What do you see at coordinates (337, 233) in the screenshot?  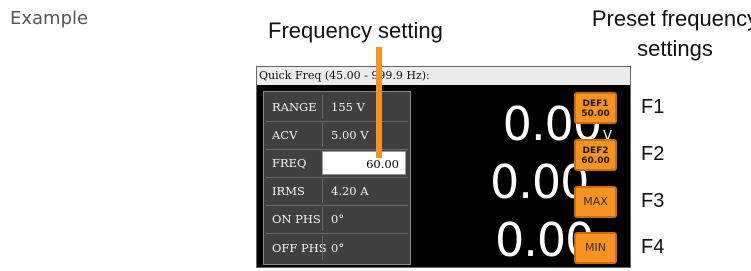 I see `row-divider` at bounding box center [337, 233].